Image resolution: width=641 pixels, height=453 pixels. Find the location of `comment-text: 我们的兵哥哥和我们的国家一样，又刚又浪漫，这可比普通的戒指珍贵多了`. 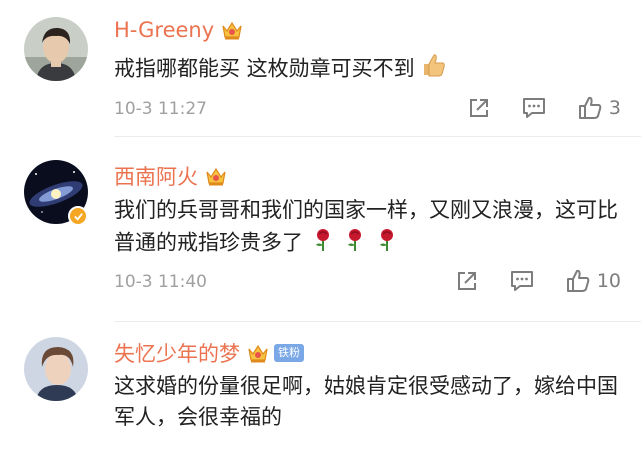

comment-text: 我们的兵哥哥和我们的国家一样，又刚又浪漫，这可比普通的戒指珍贵多了 is located at coordinates (369, 228).